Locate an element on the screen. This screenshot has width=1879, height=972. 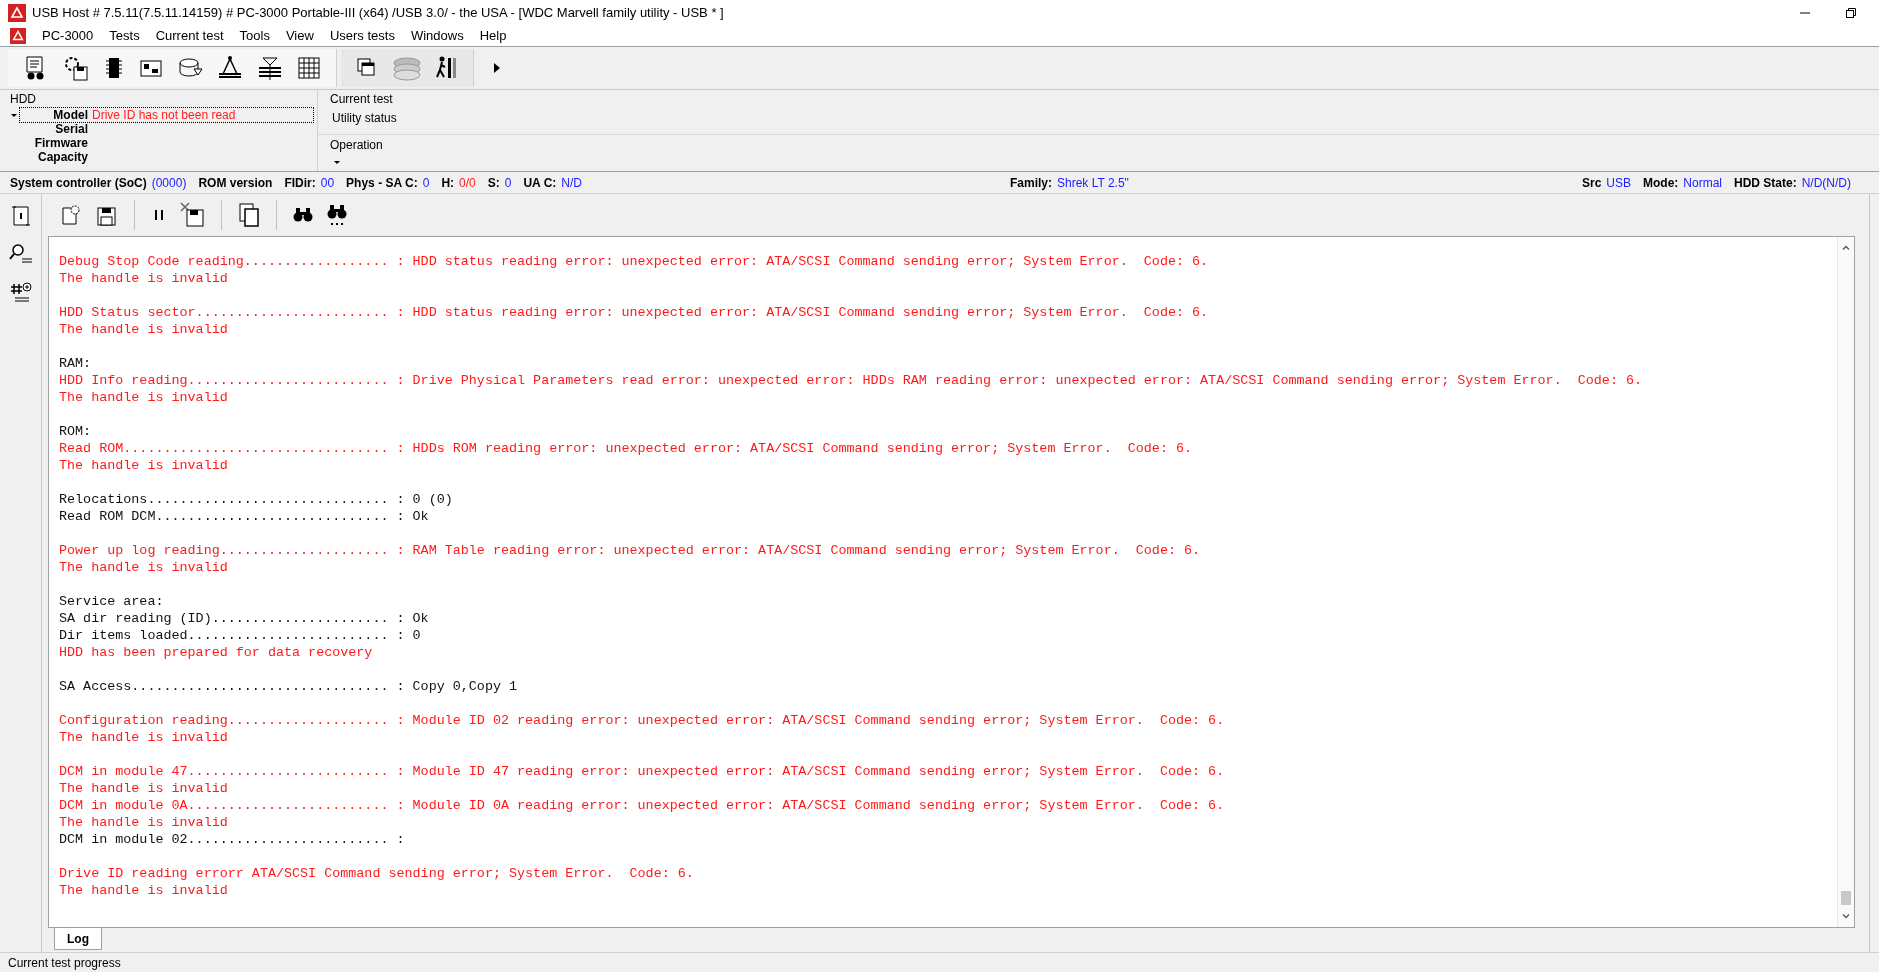
log-line: HDD Info reading......................... : Drive Physical Parameters read error: unexpected error: HDDs RAM reading error: unexpected error: ATA/SCSI Command sending error; System Error. Code: 6. is located at coordinates (851, 380).